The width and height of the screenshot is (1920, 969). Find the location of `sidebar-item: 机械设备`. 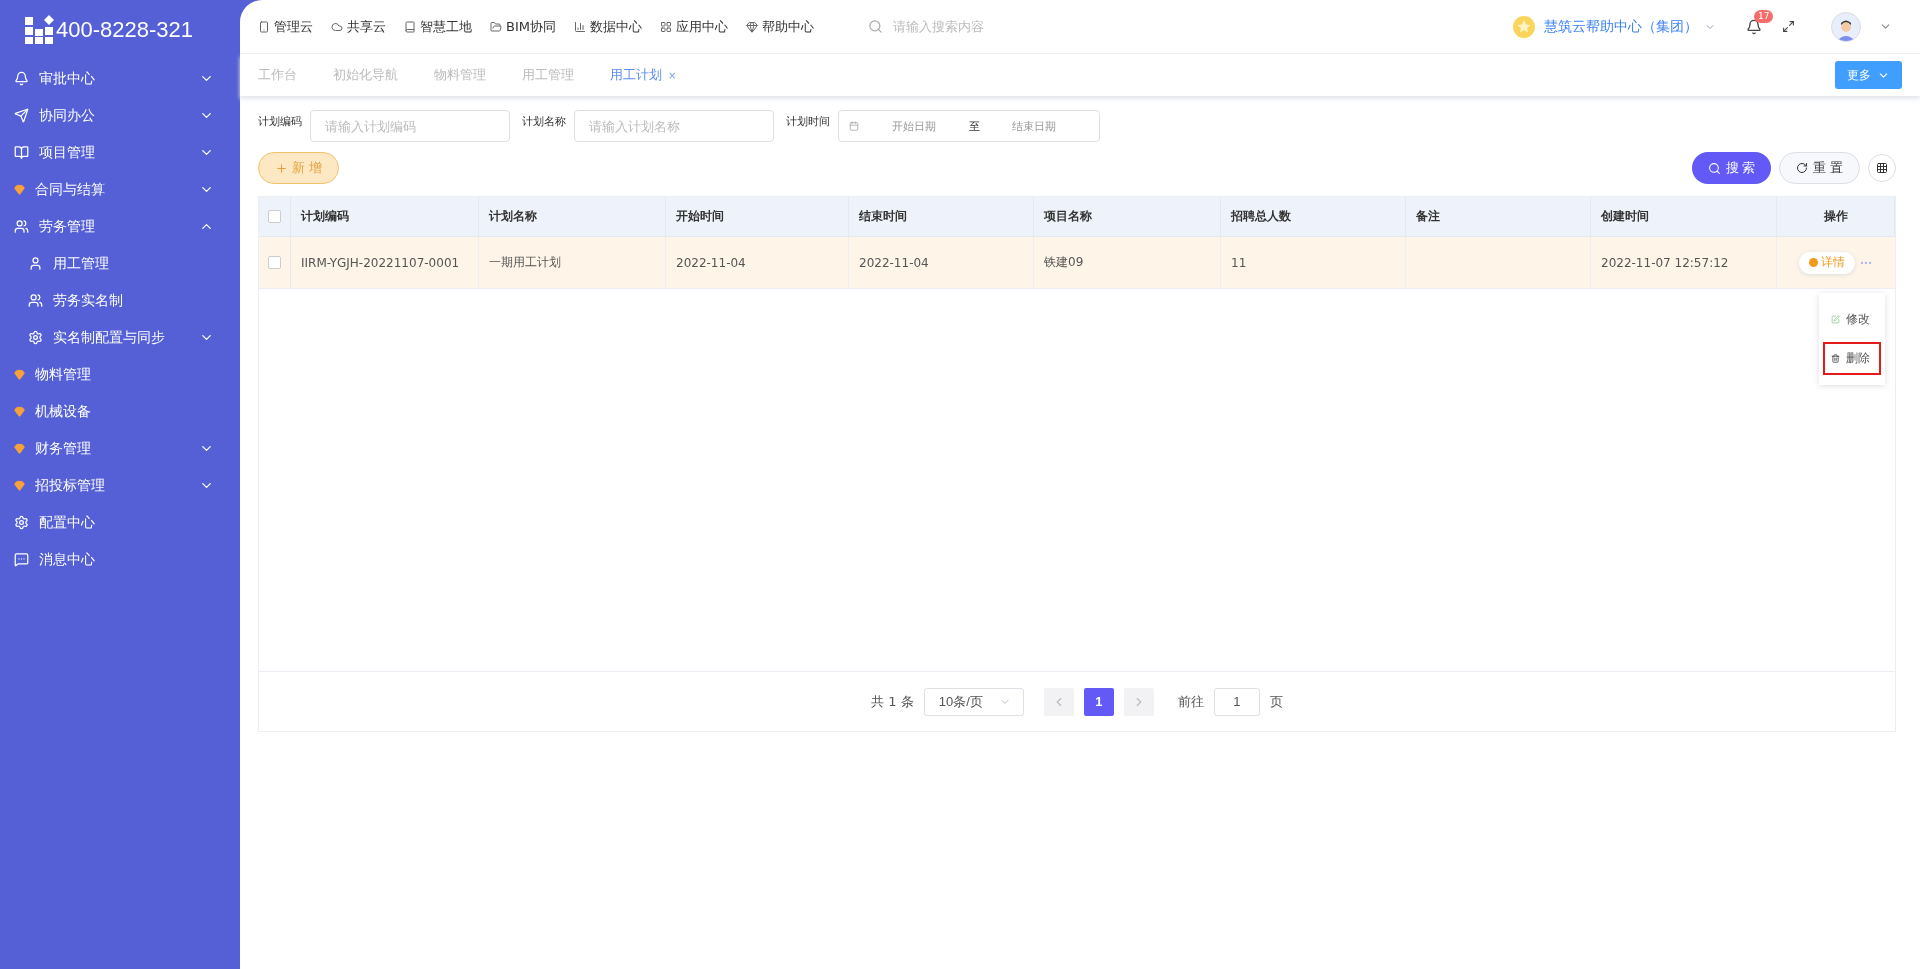

sidebar-item: 机械设备 is located at coordinates (120, 411).